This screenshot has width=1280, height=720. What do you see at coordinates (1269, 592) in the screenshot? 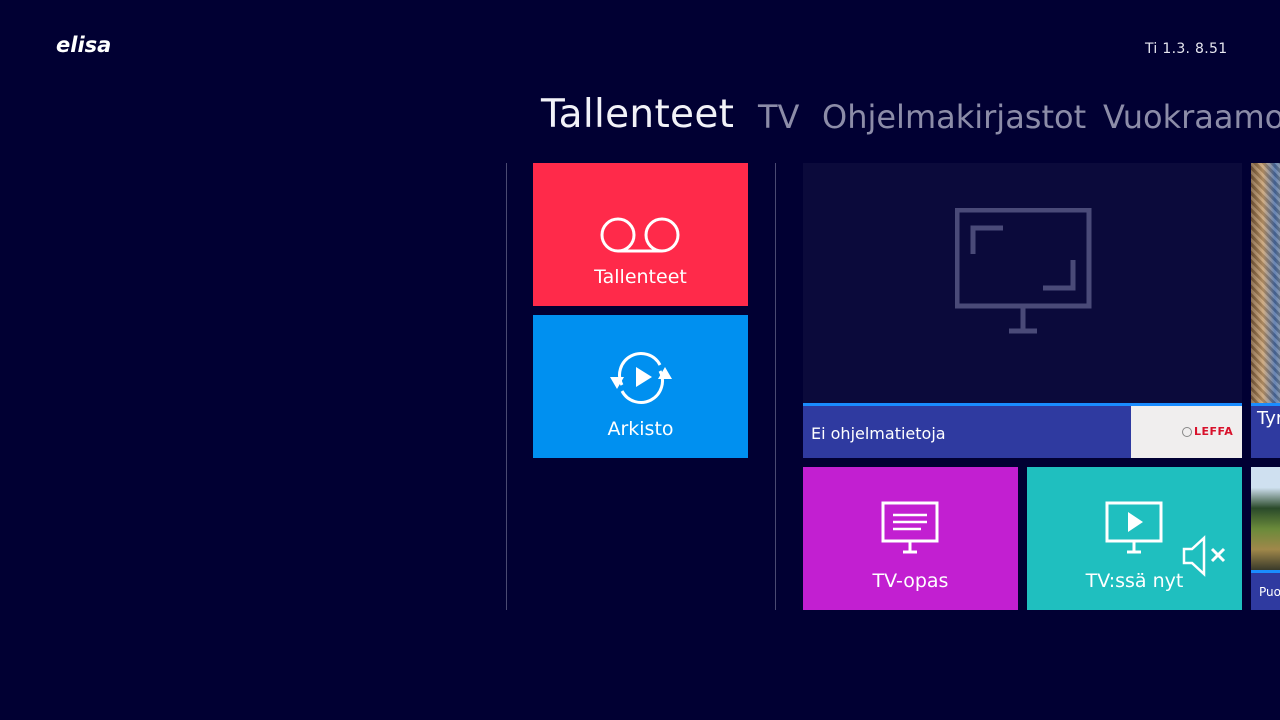
I see `content-title: Puo` at bounding box center [1269, 592].